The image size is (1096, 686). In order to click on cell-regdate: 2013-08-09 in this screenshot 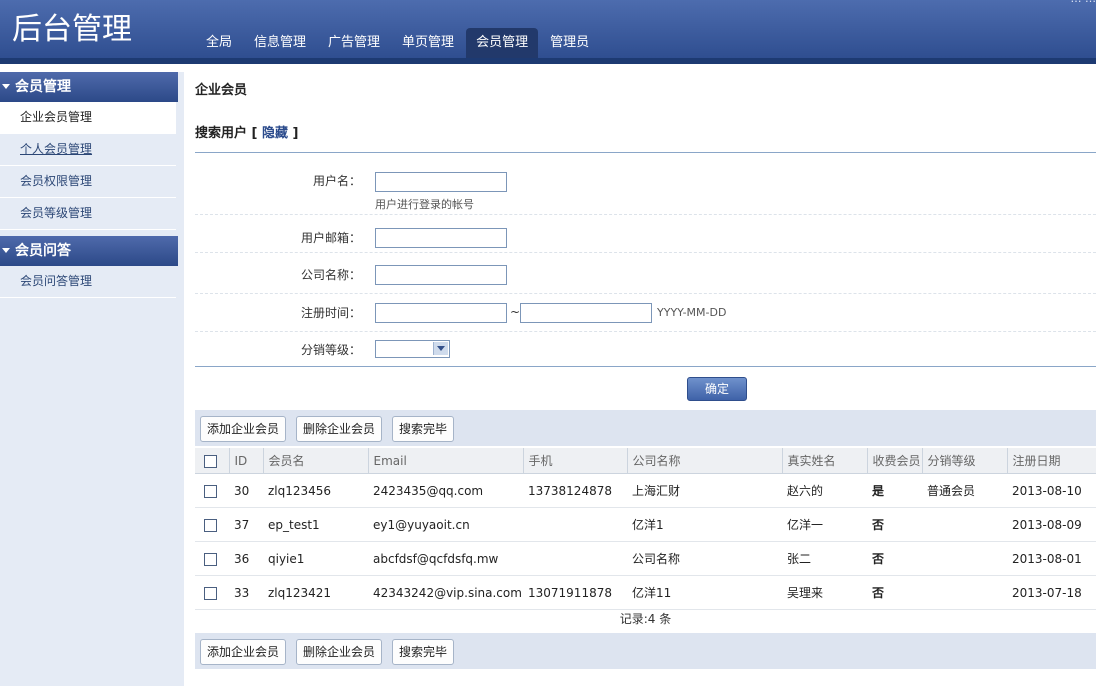, I will do `click(1051, 524)`.